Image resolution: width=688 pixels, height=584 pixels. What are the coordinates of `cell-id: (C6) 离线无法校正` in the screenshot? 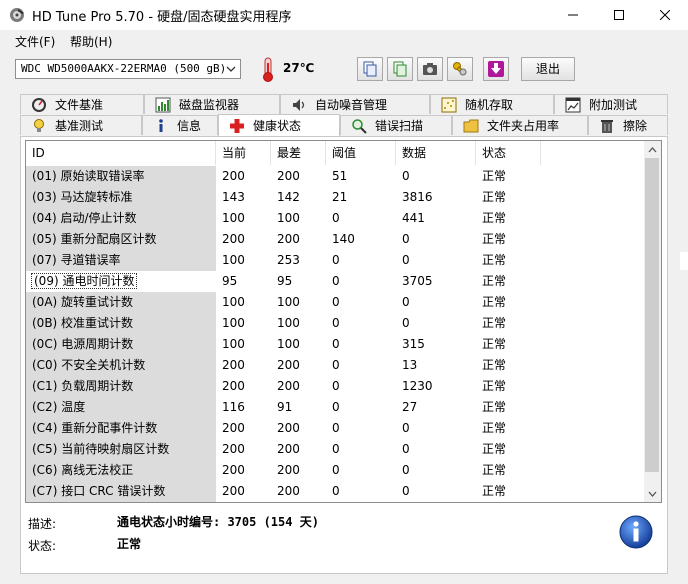 It's located at (121, 470).